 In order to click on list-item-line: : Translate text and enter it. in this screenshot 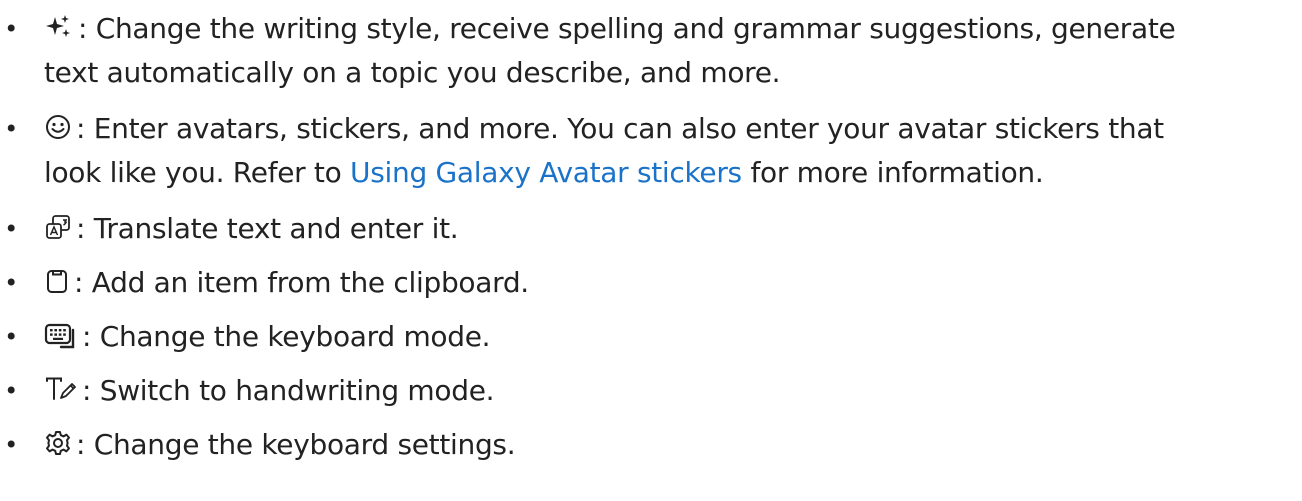, I will do `click(251, 229)`.